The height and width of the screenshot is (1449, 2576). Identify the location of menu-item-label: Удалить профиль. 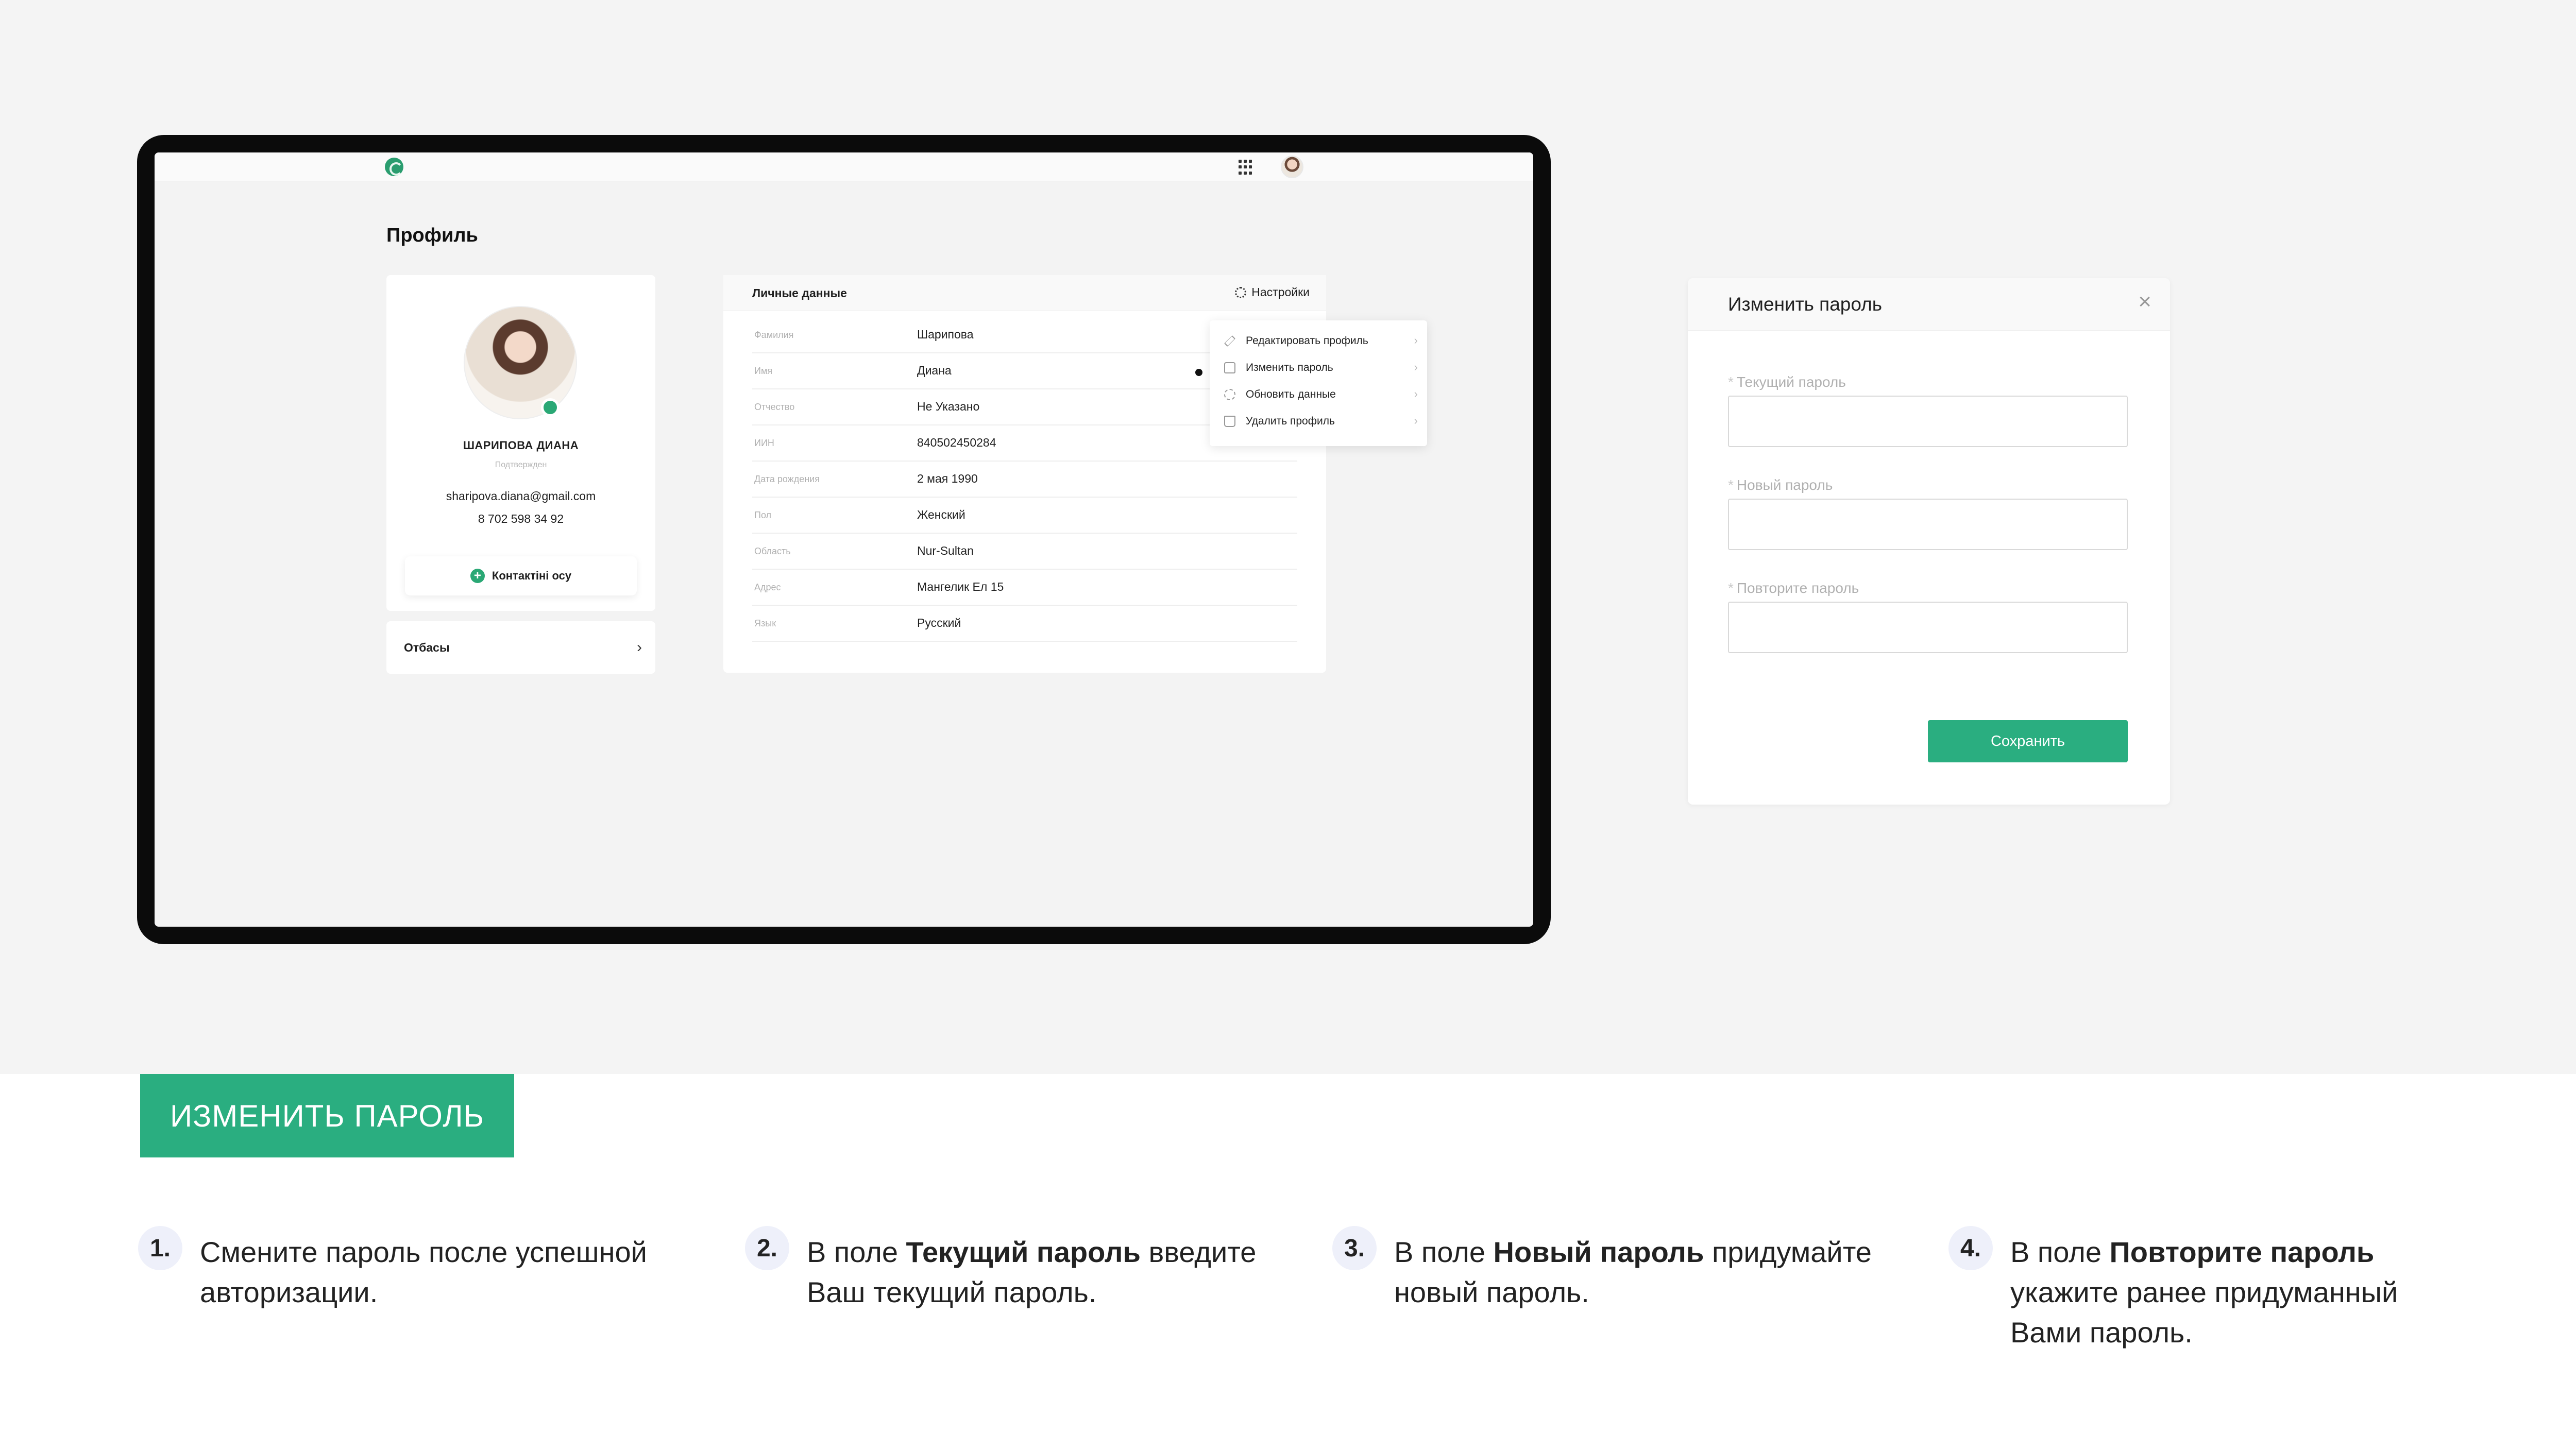
(1290, 421).